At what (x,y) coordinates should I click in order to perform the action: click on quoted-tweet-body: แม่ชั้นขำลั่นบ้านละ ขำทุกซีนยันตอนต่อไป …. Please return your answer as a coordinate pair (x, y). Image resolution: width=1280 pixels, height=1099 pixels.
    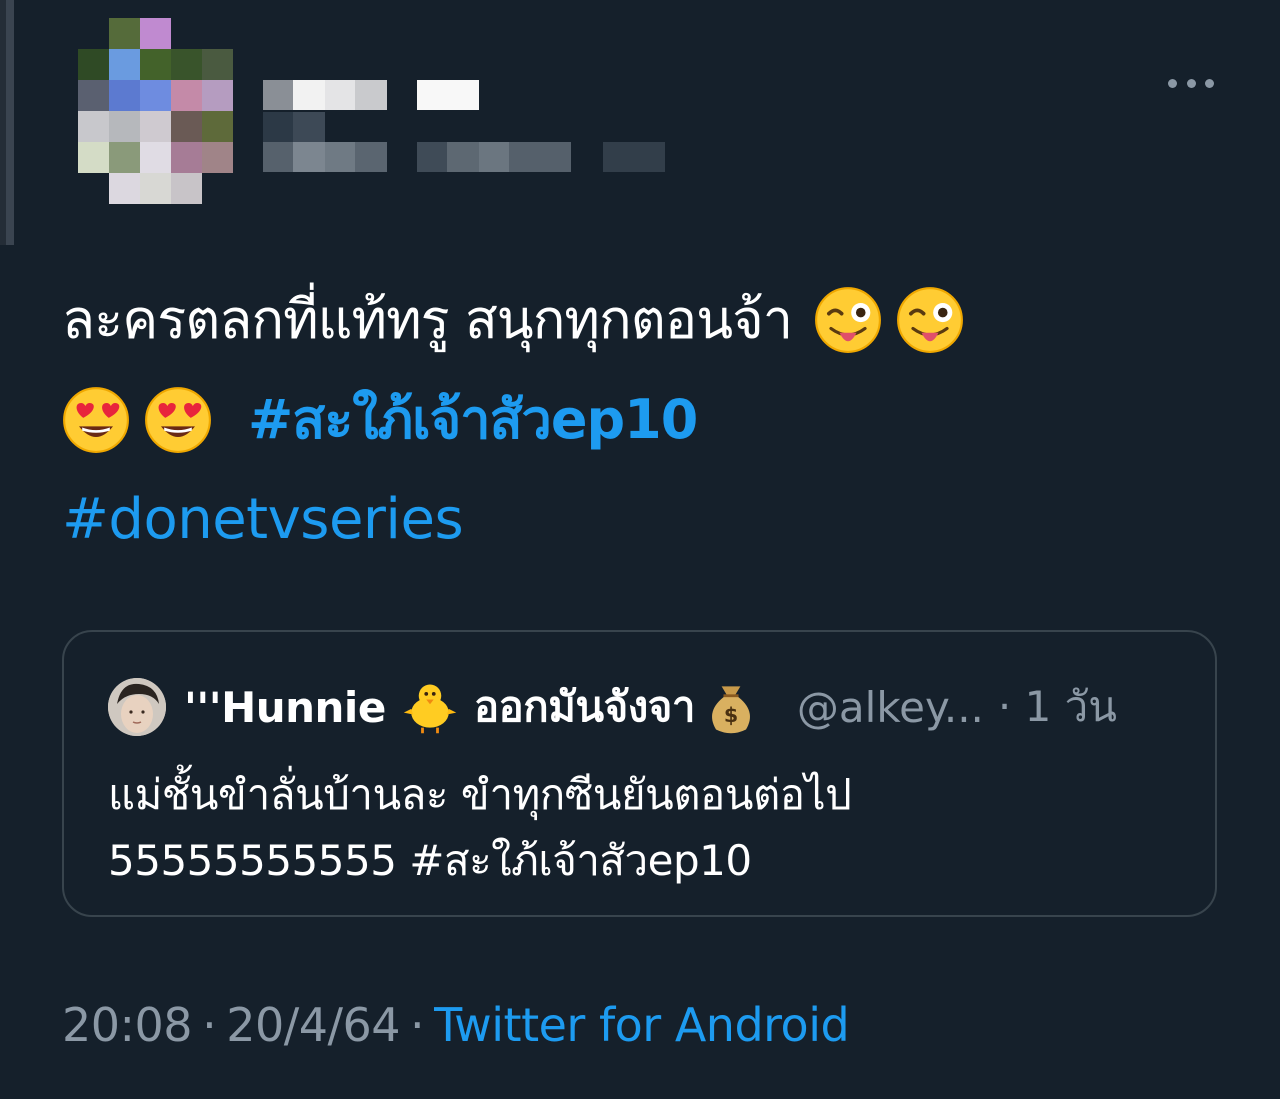
    Looking at the image, I should click on (648, 828).